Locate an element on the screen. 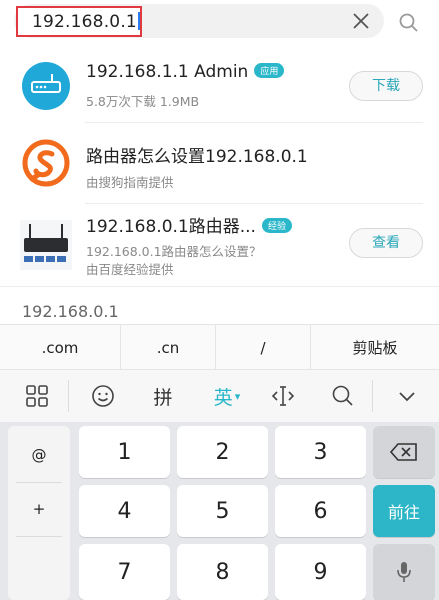 This screenshot has width=439, height=600. quick-key-slash: / is located at coordinates (263, 348).